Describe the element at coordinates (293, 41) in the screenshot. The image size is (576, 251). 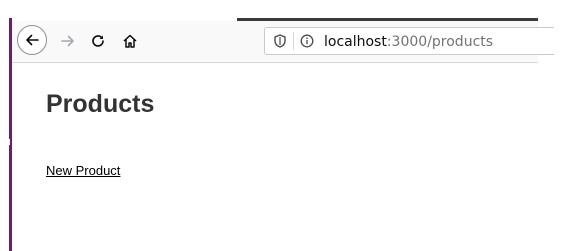
I see `url-separator` at that location.